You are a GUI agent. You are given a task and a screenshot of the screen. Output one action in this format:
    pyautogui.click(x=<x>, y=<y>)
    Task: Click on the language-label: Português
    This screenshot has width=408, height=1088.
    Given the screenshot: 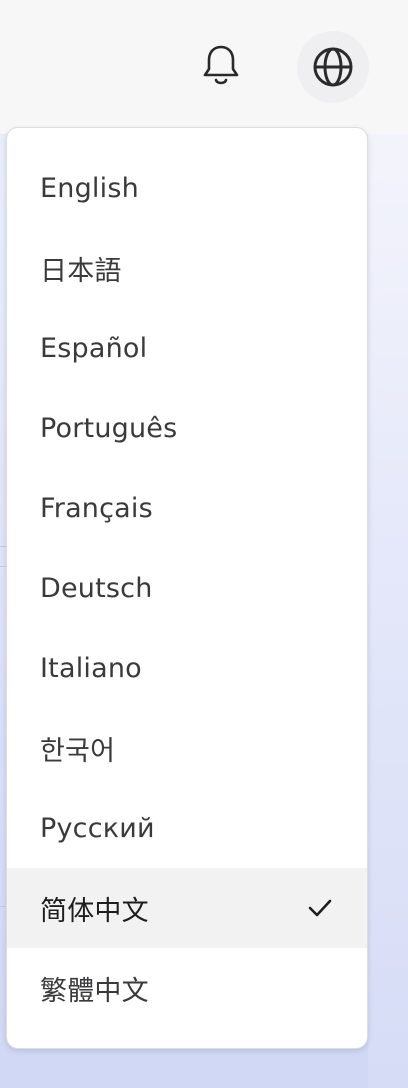 What is the action you would take?
    pyautogui.click(x=109, y=428)
    